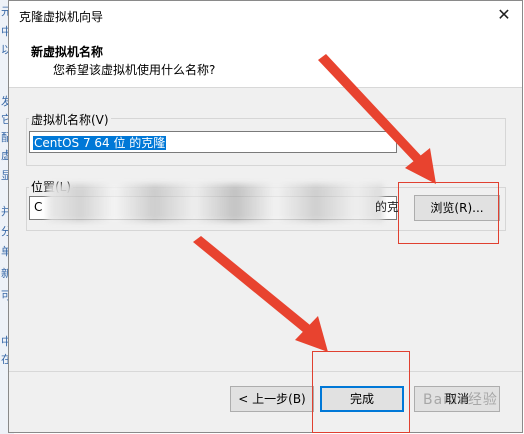 The width and height of the screenshot is (524, 434). I want to click on arrow-to-finish, so click(260, 294).